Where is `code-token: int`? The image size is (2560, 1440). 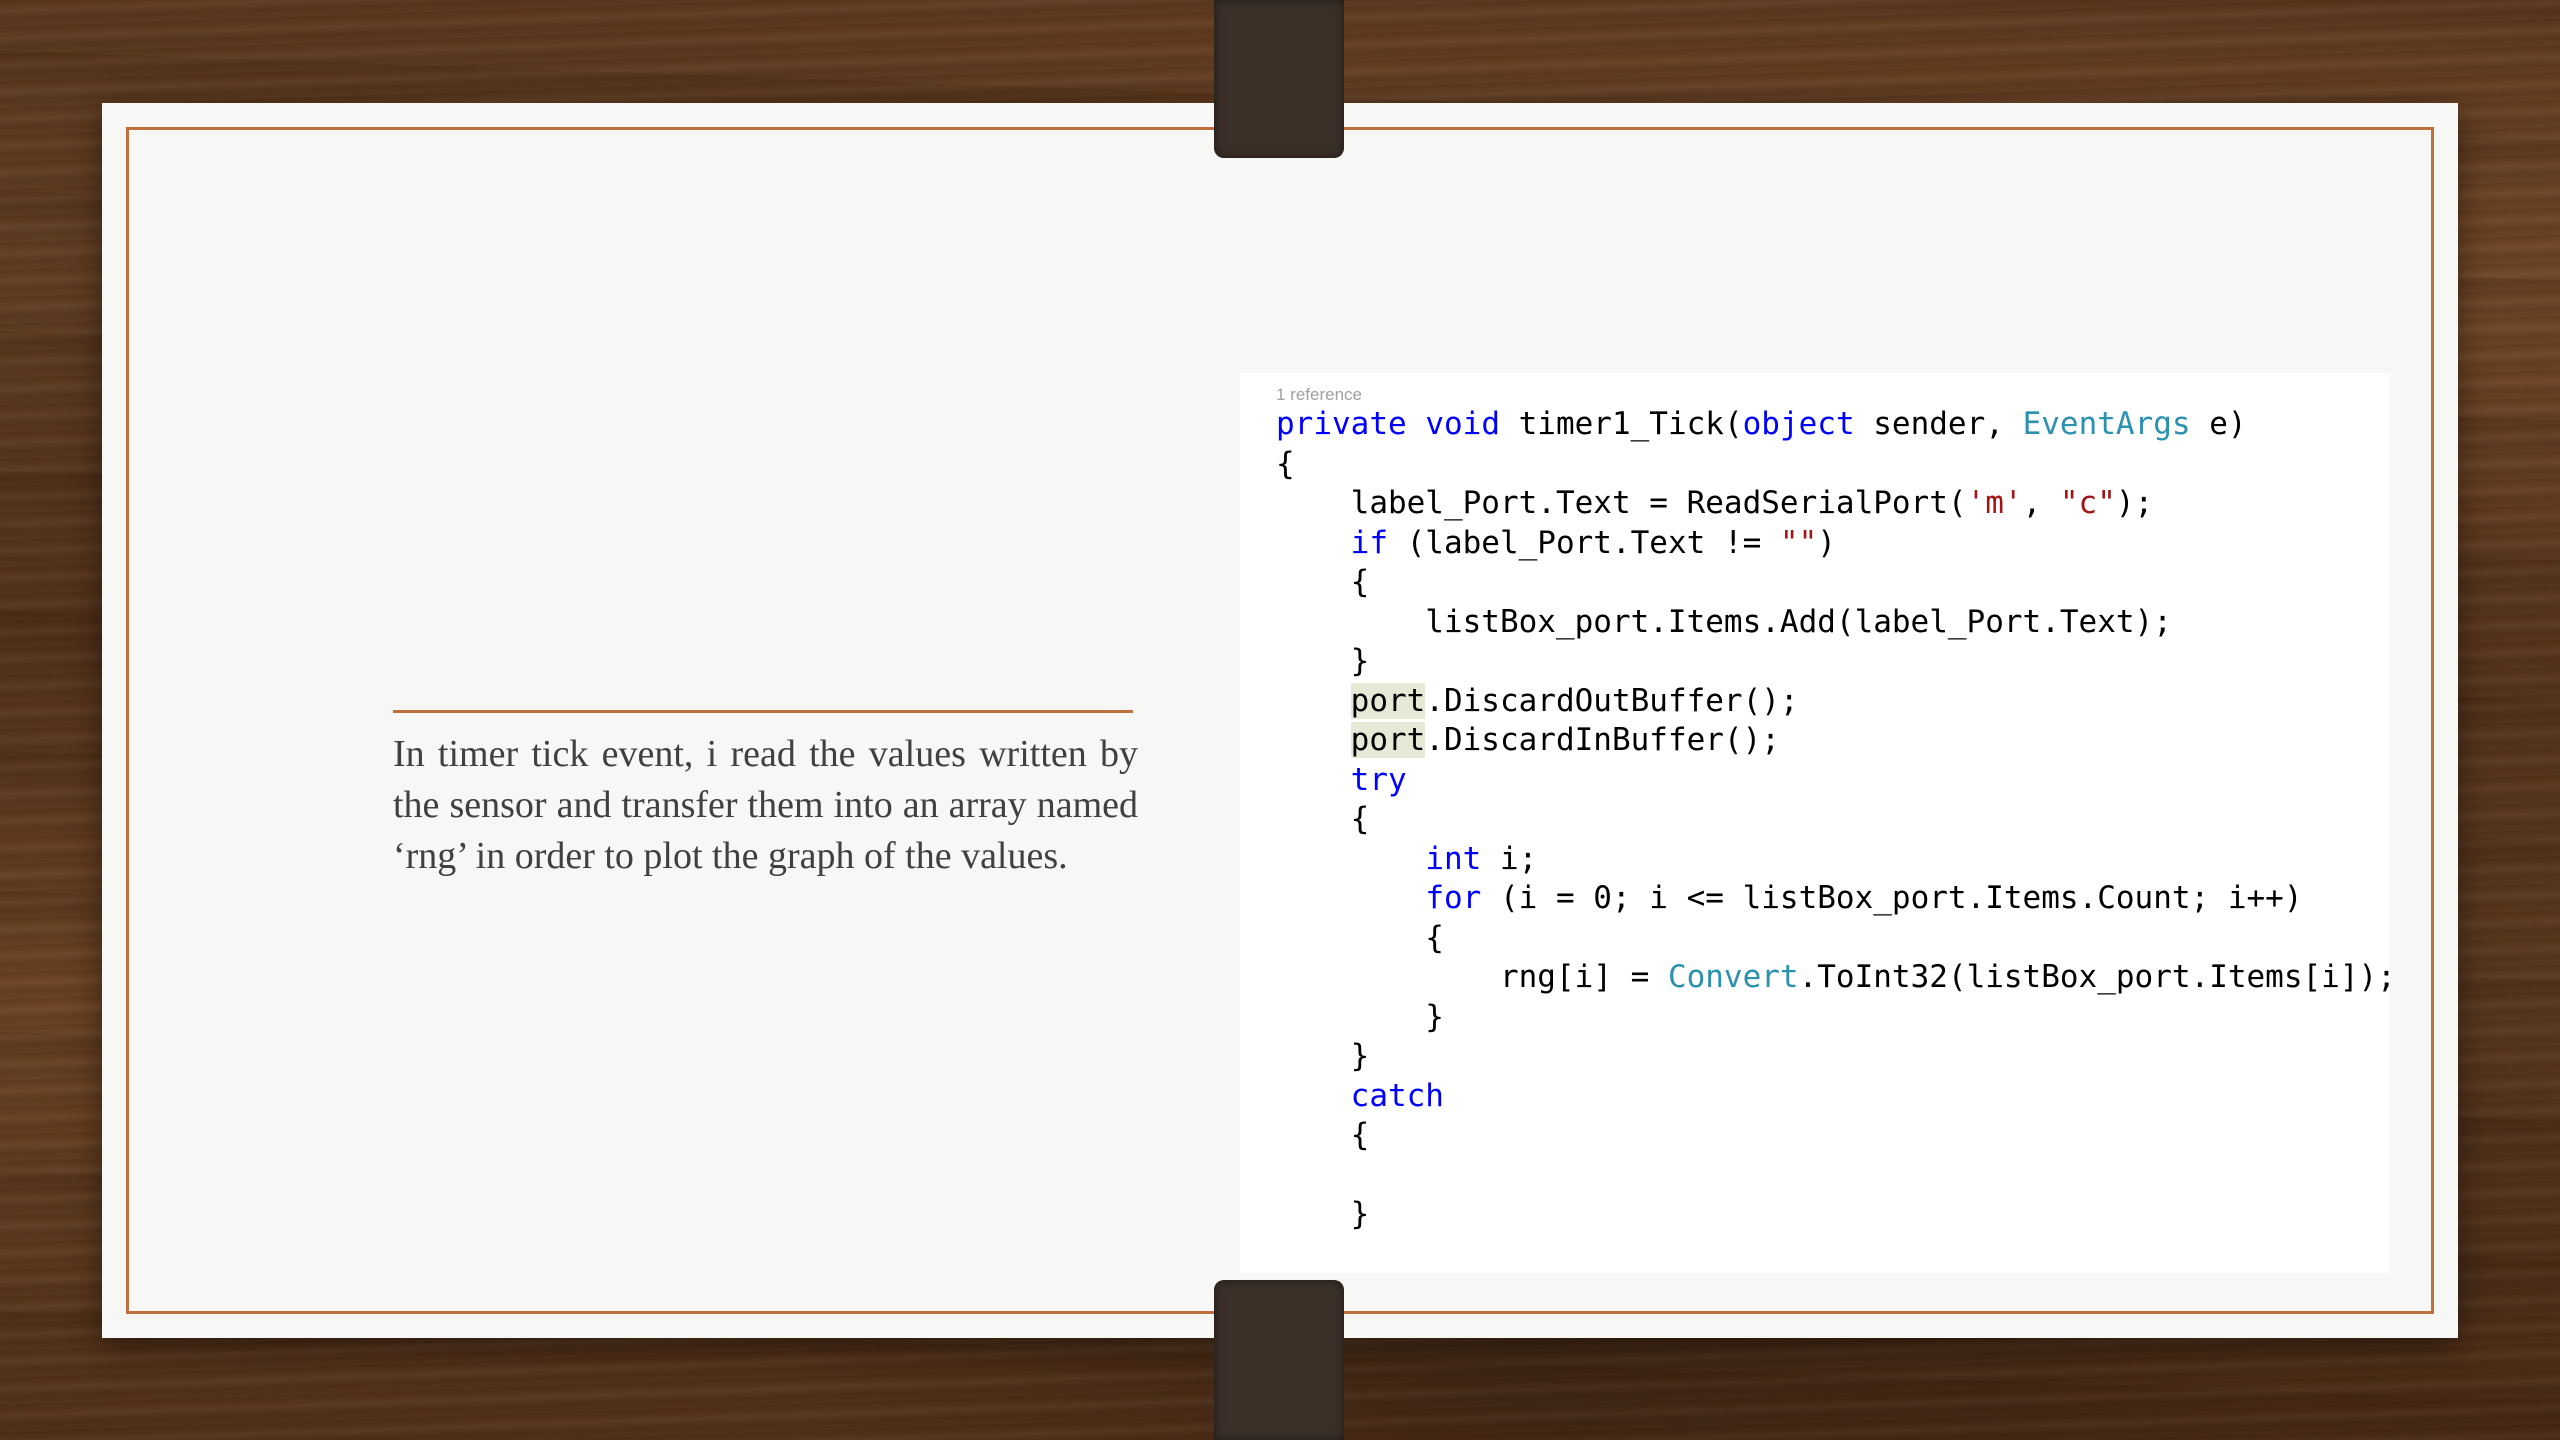 code-token: int is located at coordinates (1453, 858).